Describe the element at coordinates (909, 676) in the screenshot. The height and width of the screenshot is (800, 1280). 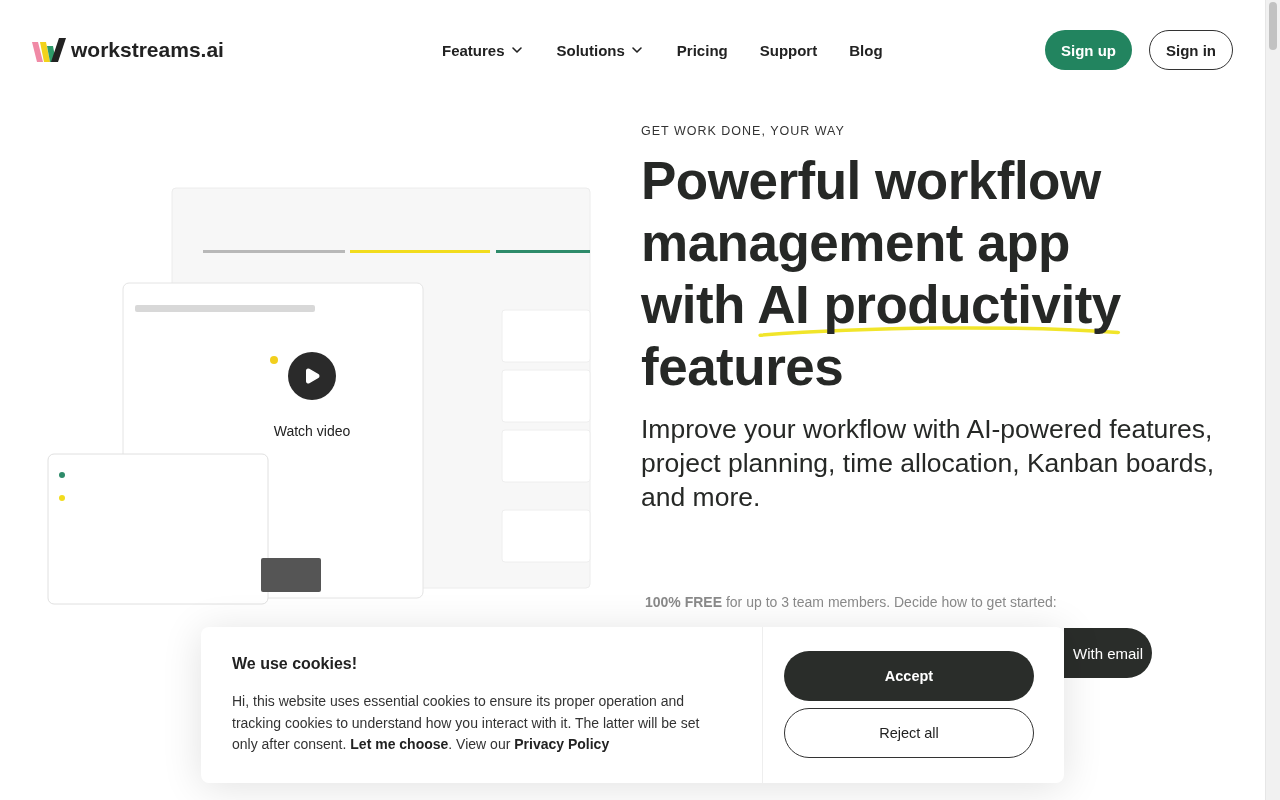
I see `accept-button: Accept` at that location.